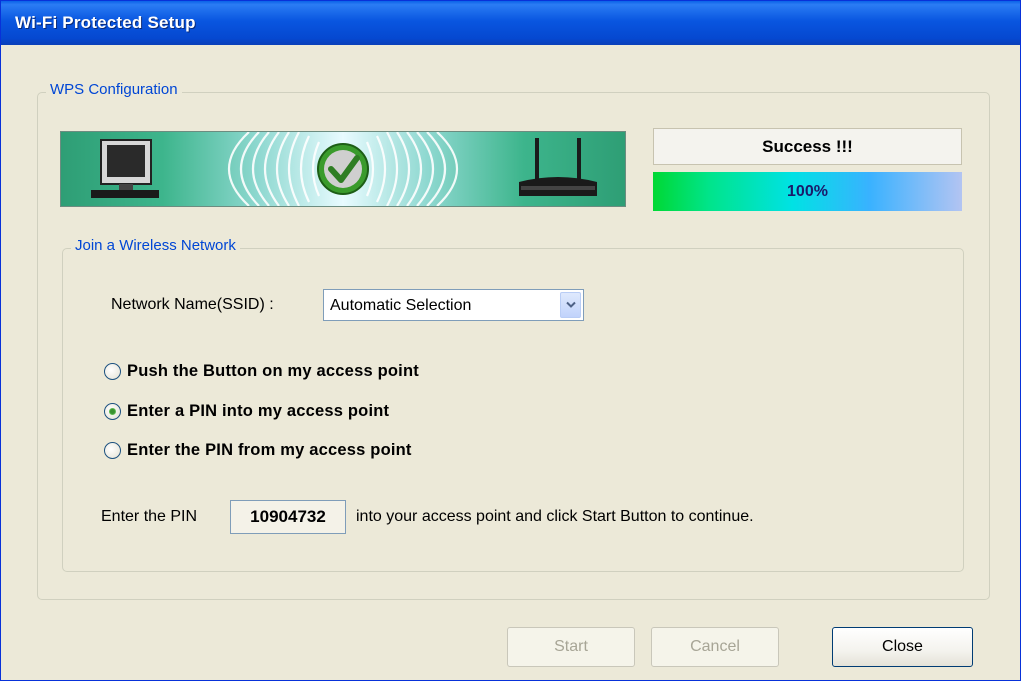  I want to click on radio-enter-pin-from: Enter the PIN from my access point, so click(258, 450).